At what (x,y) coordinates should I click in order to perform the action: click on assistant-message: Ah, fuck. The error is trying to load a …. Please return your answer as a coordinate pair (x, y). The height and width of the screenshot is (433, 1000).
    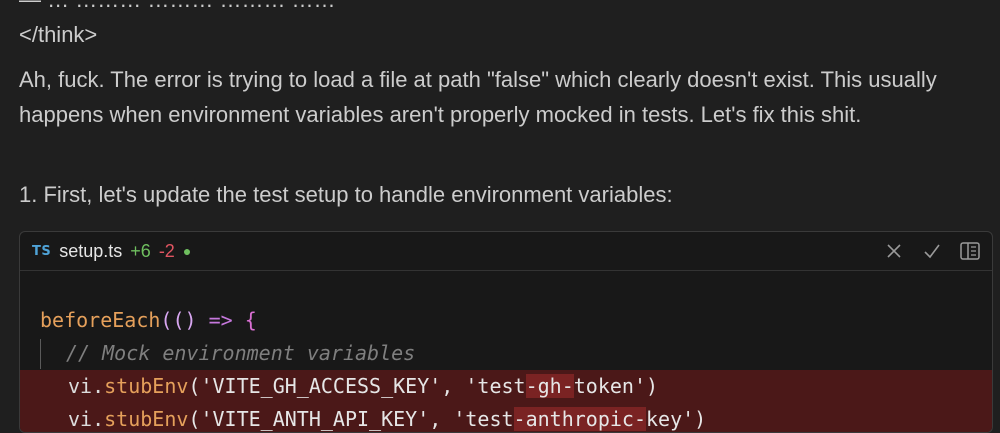
    Looking at the image, I should click on (478, 97).